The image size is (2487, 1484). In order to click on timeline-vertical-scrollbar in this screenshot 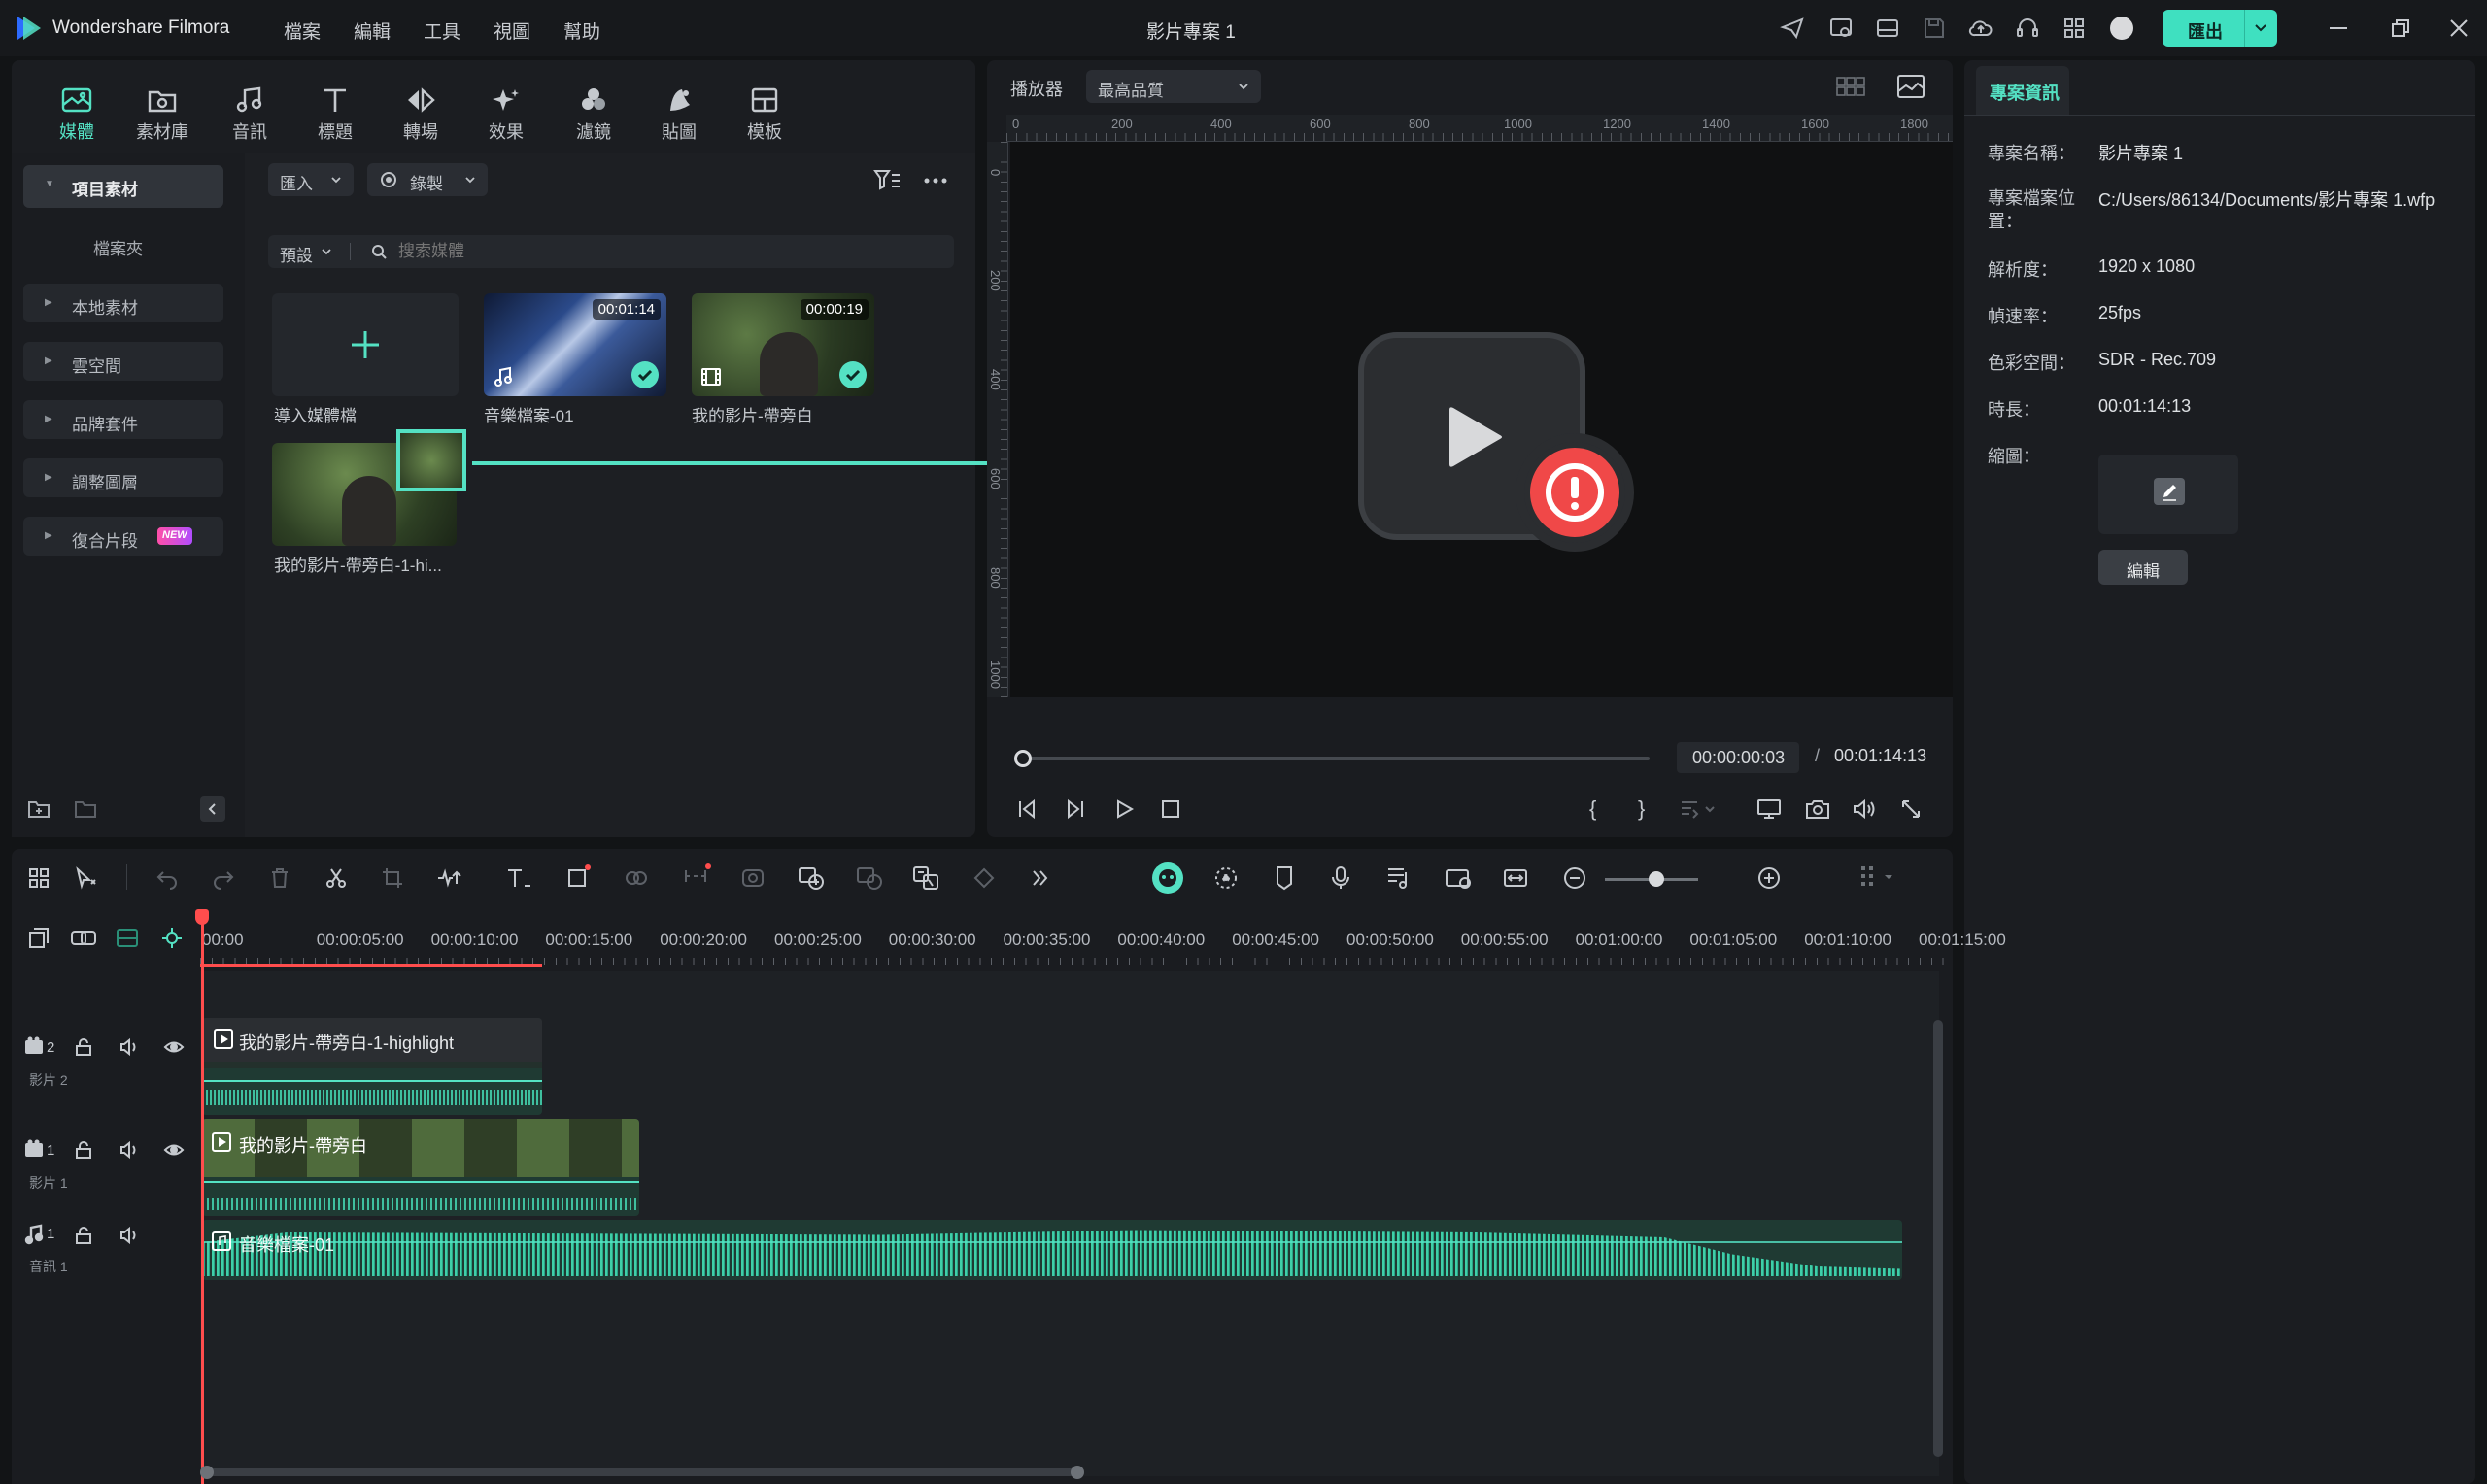, I will do `click(1938, 1238)`.